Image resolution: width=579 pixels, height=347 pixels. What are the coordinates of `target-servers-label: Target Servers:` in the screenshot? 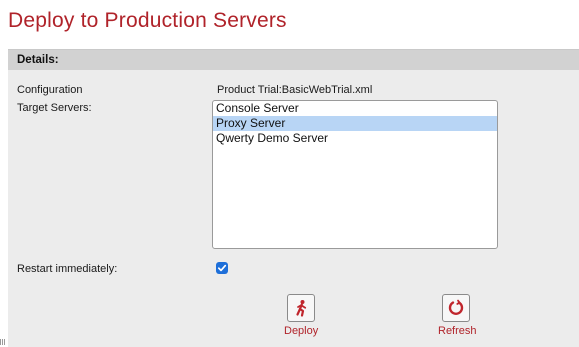 It's located at (54, 108).